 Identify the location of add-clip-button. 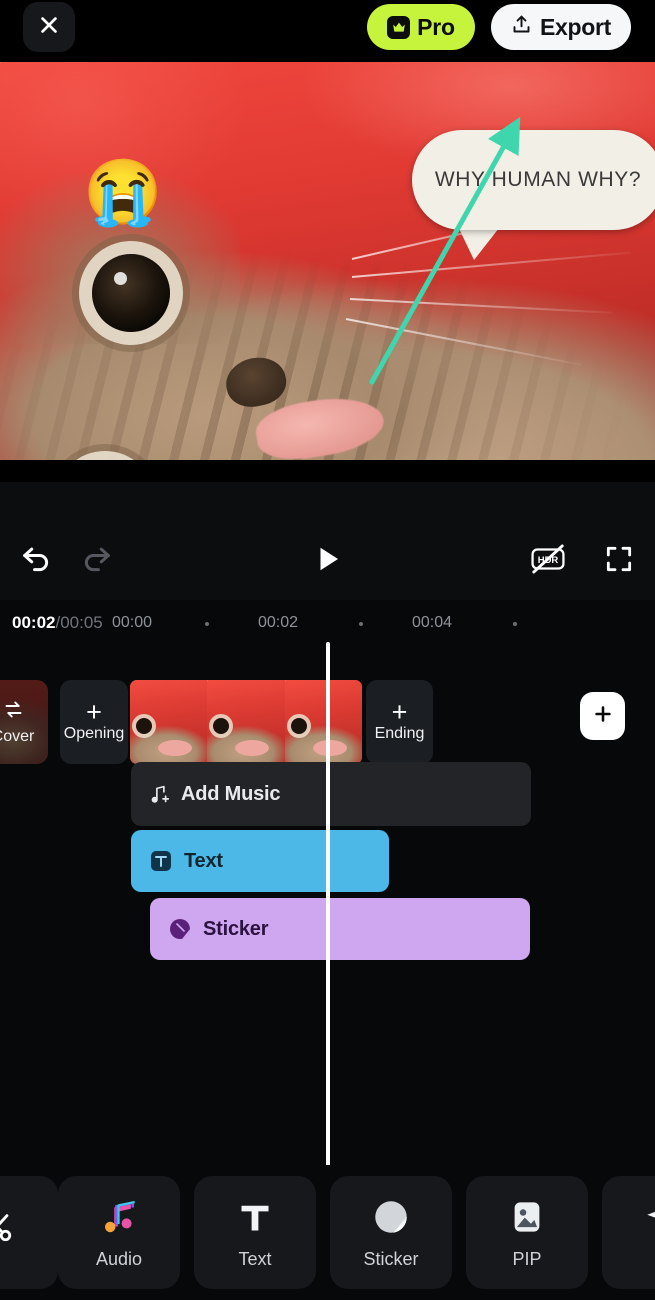
(602, 716).